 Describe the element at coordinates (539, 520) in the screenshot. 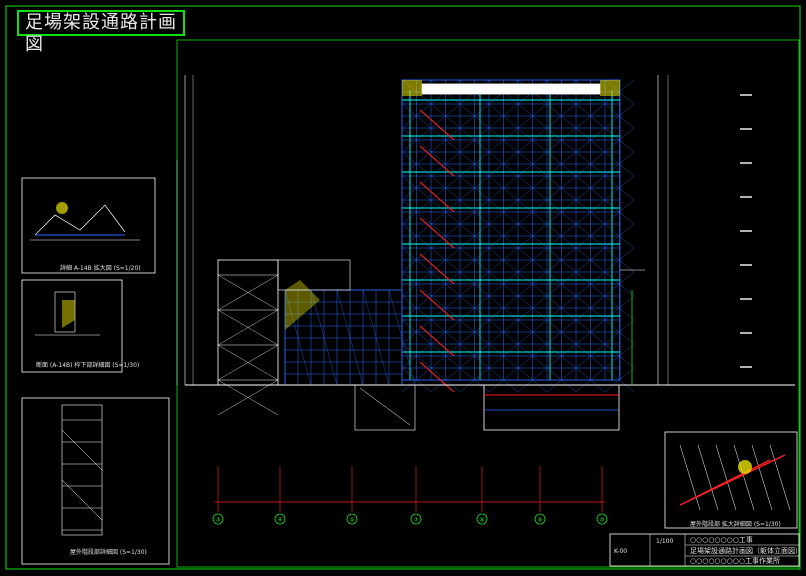

I see `grid-marker-label: ⑨` at that location.